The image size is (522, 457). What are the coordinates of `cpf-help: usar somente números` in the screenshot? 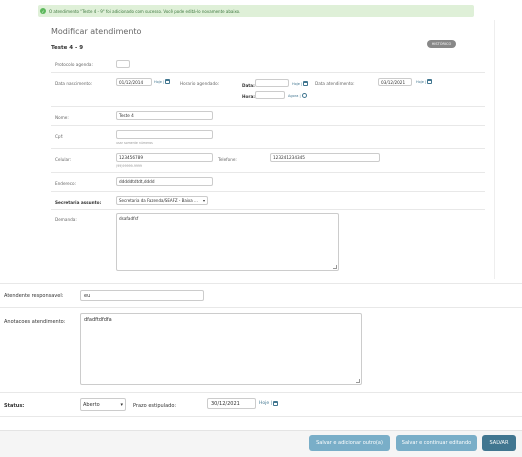 It's located at (134, 143).